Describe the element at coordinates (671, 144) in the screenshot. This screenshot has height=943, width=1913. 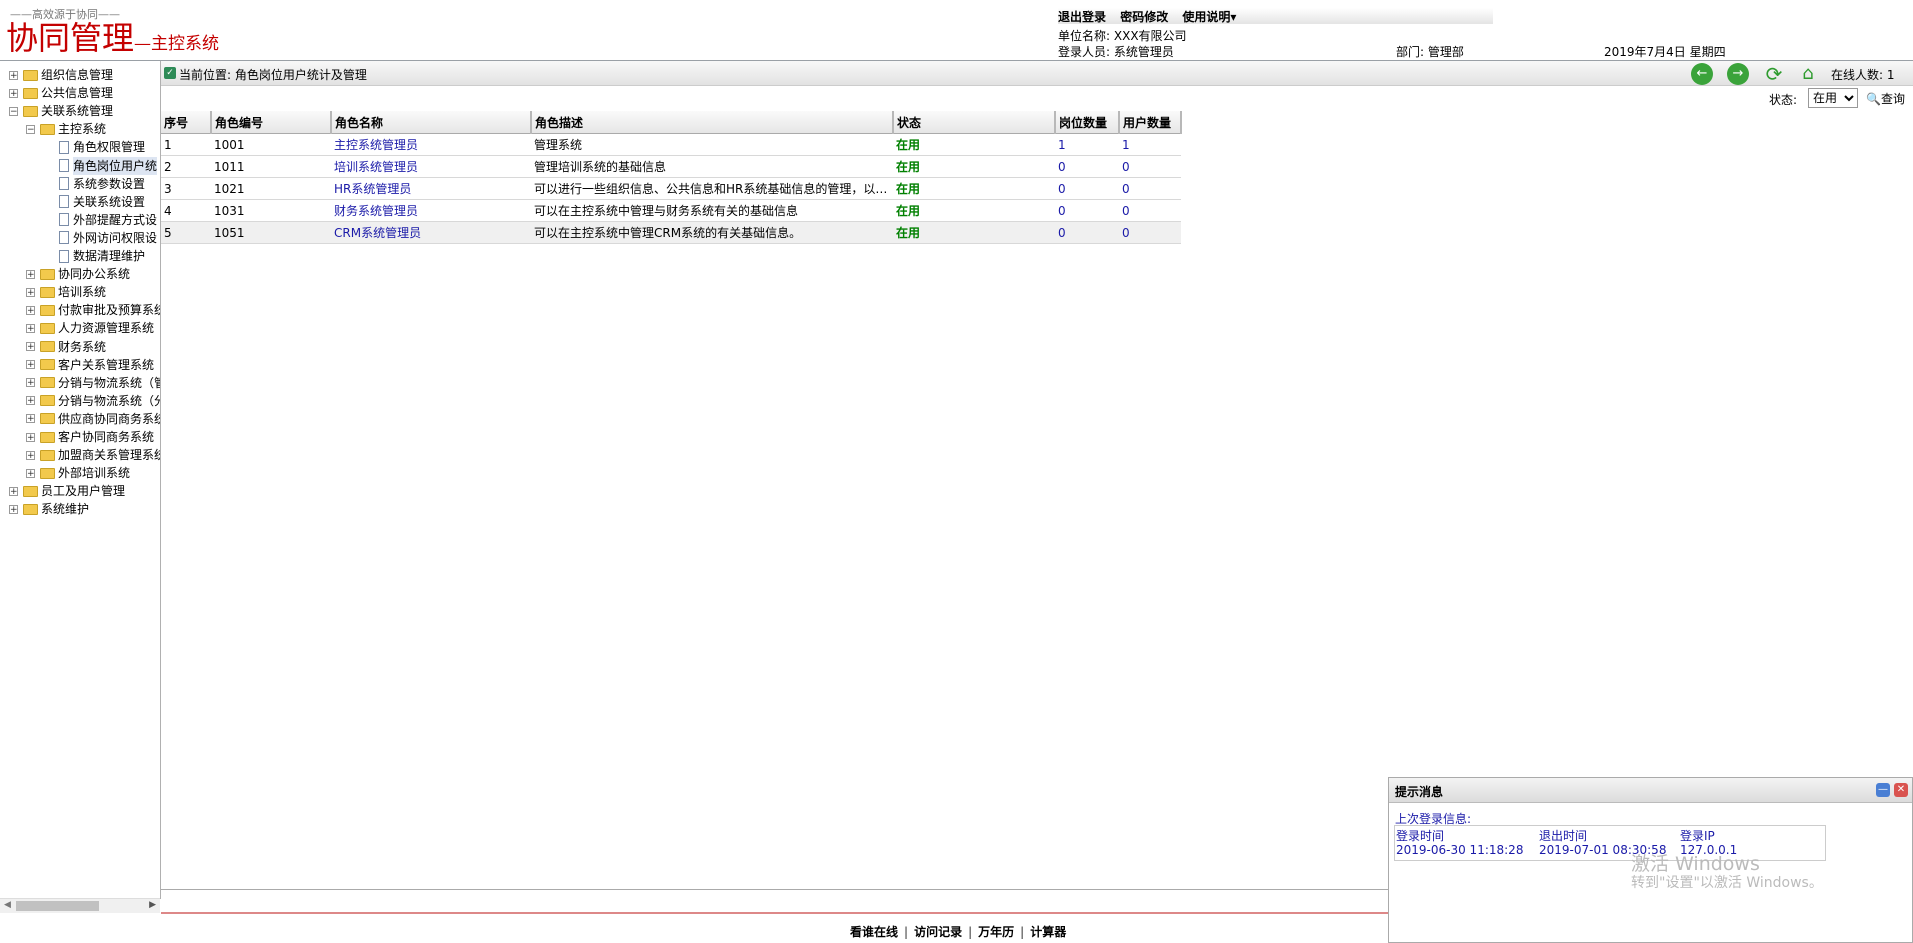
I see `table-row: 1 1001 主控系统管理员 管理系统 在用 1 1` at that location.